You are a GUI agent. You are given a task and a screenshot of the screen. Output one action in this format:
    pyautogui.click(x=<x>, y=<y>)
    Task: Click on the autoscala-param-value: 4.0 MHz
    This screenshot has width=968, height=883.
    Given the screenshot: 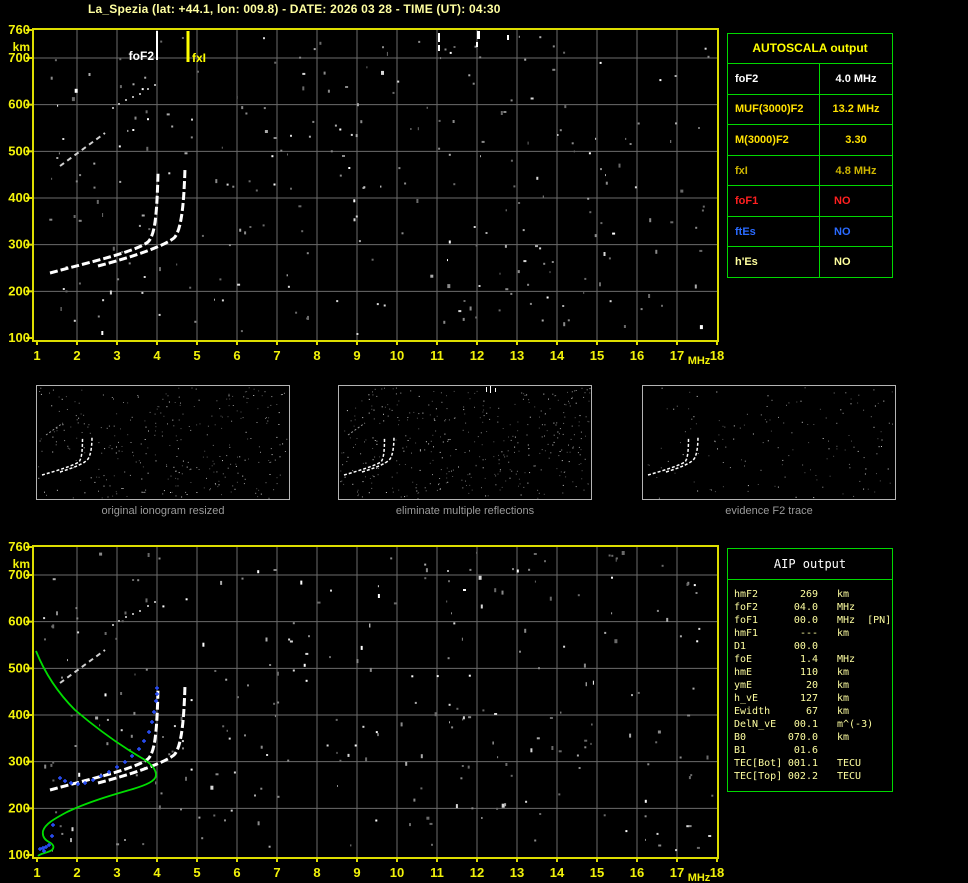 What is the action you would take?
    pyautogui.click(x=856, y=78)
    